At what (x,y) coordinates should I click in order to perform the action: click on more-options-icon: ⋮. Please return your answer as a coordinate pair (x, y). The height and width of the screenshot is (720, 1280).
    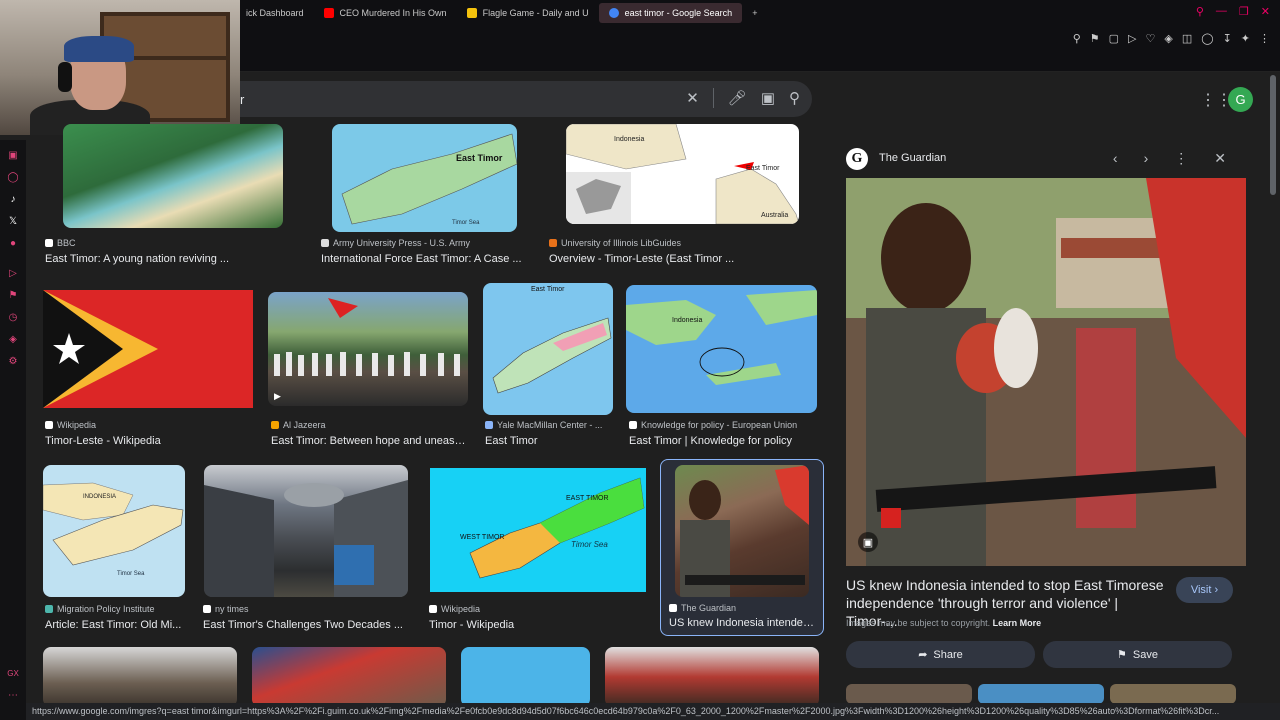
    Looking at the image, I should click on (1181, 158).